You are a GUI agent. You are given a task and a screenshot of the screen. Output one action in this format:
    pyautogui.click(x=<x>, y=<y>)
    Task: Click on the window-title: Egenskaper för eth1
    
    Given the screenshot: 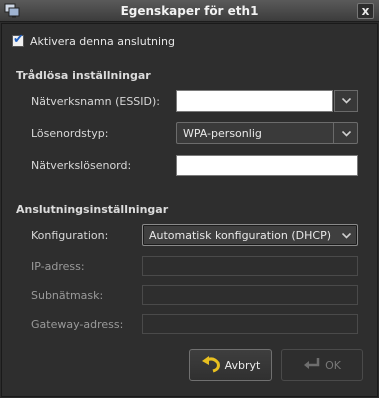 What is the action you would take?
    pyautogui.click(x=189, y=11)
    